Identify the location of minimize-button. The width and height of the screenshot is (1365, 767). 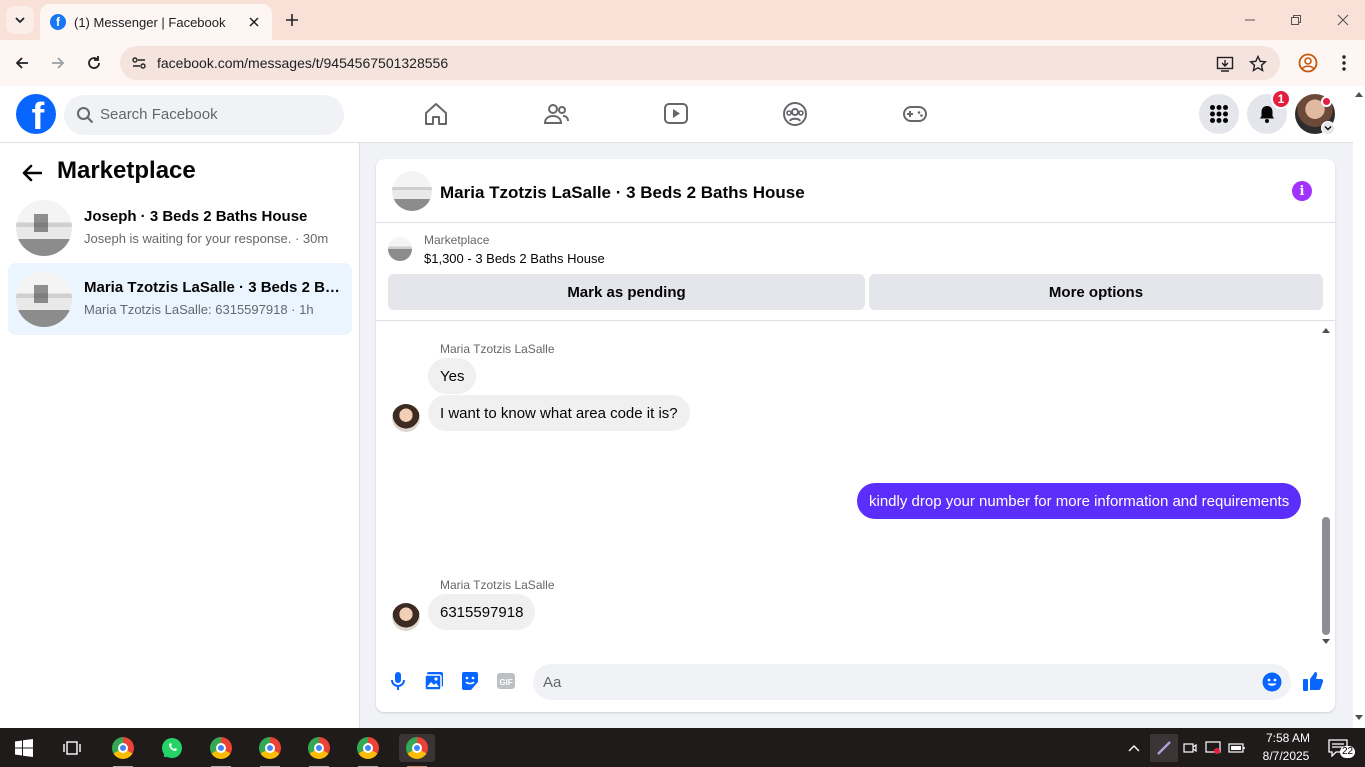
(1250, 20).